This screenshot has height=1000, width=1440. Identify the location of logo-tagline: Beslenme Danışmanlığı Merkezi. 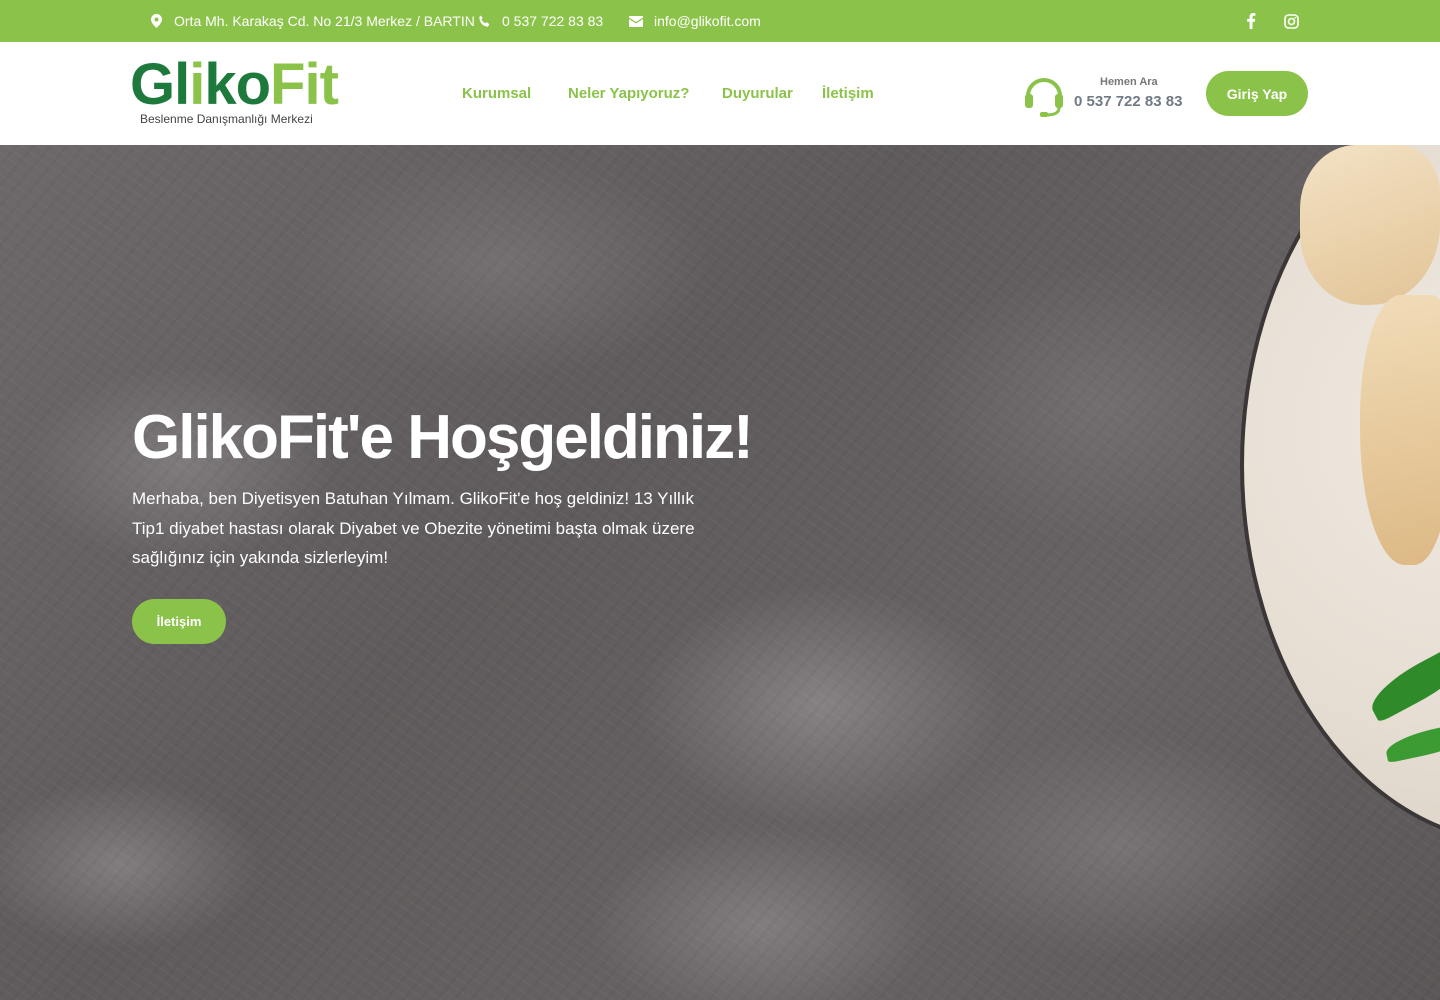
(226, 119).